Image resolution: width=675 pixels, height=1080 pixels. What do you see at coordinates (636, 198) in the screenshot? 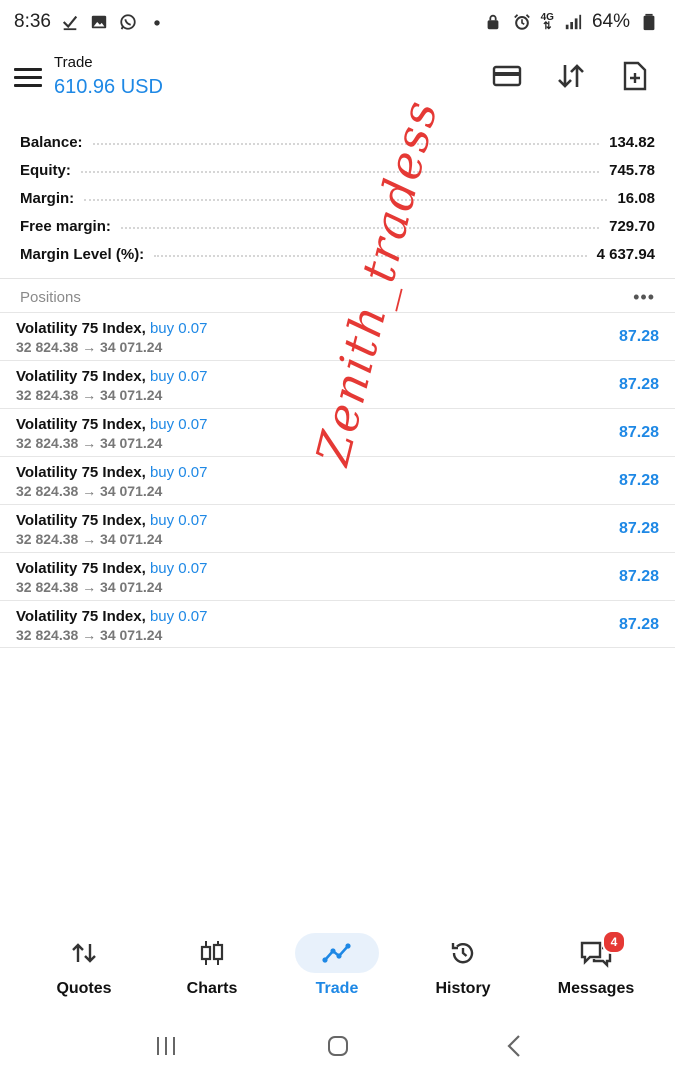
I see `summary-value: 16.08` at bounding box center [636, 198].